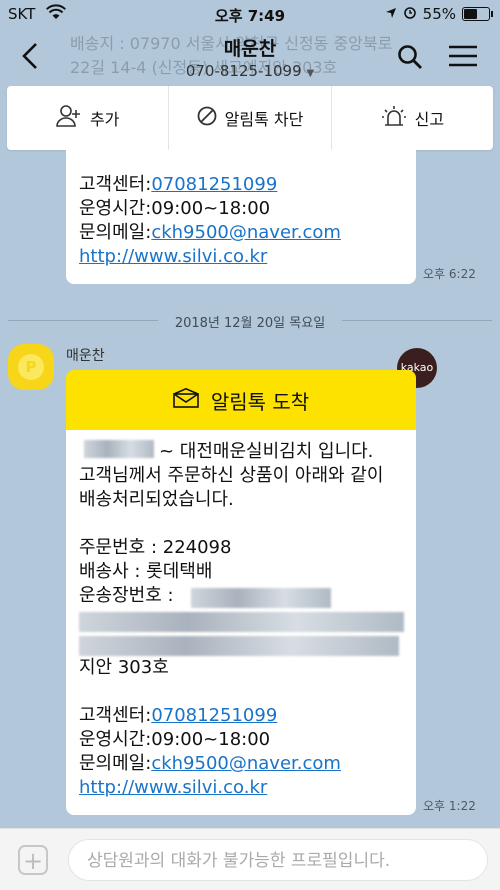 Image resolution: width=500 pixels, height=890 pixels. I want to click on input-bar: + 상담원과의 대화가 불가능한 프로필입니다., so click(250, 859).